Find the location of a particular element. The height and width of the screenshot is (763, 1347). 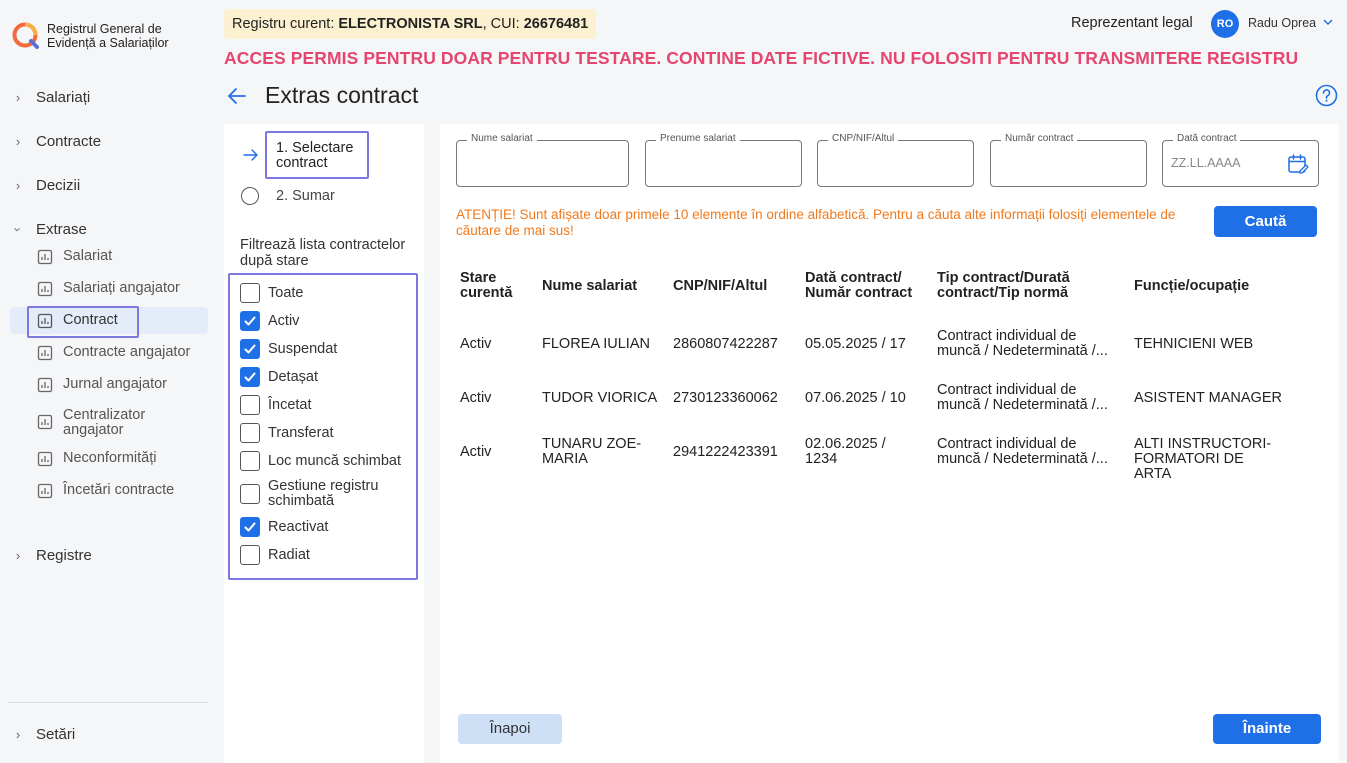

help-icon is located at coordinates (1326, 95).